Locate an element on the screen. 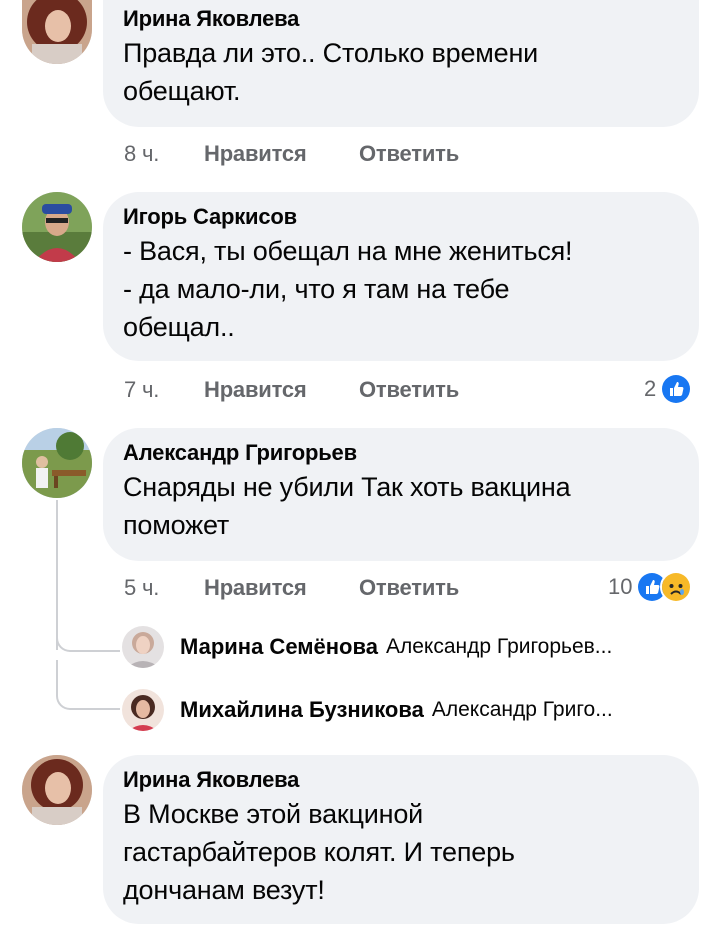 This screenshot has height=926, width=720. comment-text-line: Правда ли это.. Столько времени is located at coordinates (331, 53).